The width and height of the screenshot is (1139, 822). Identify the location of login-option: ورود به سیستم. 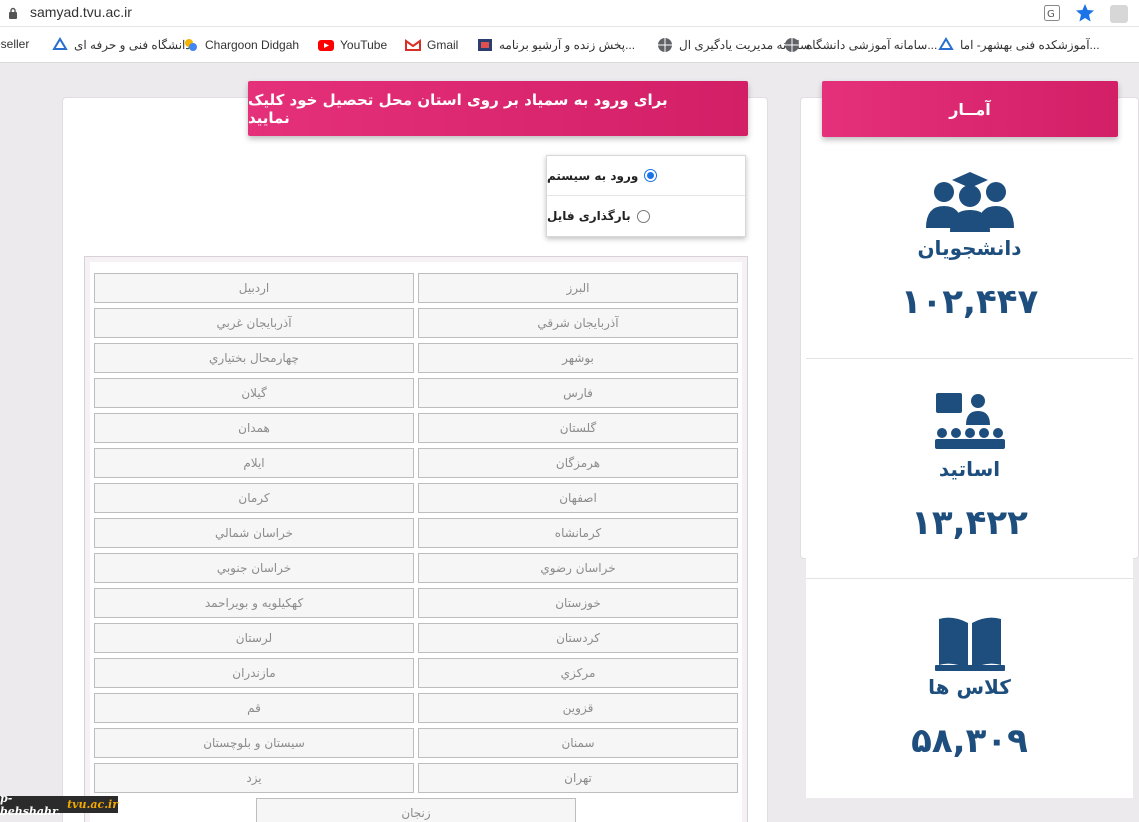
(646, 176).